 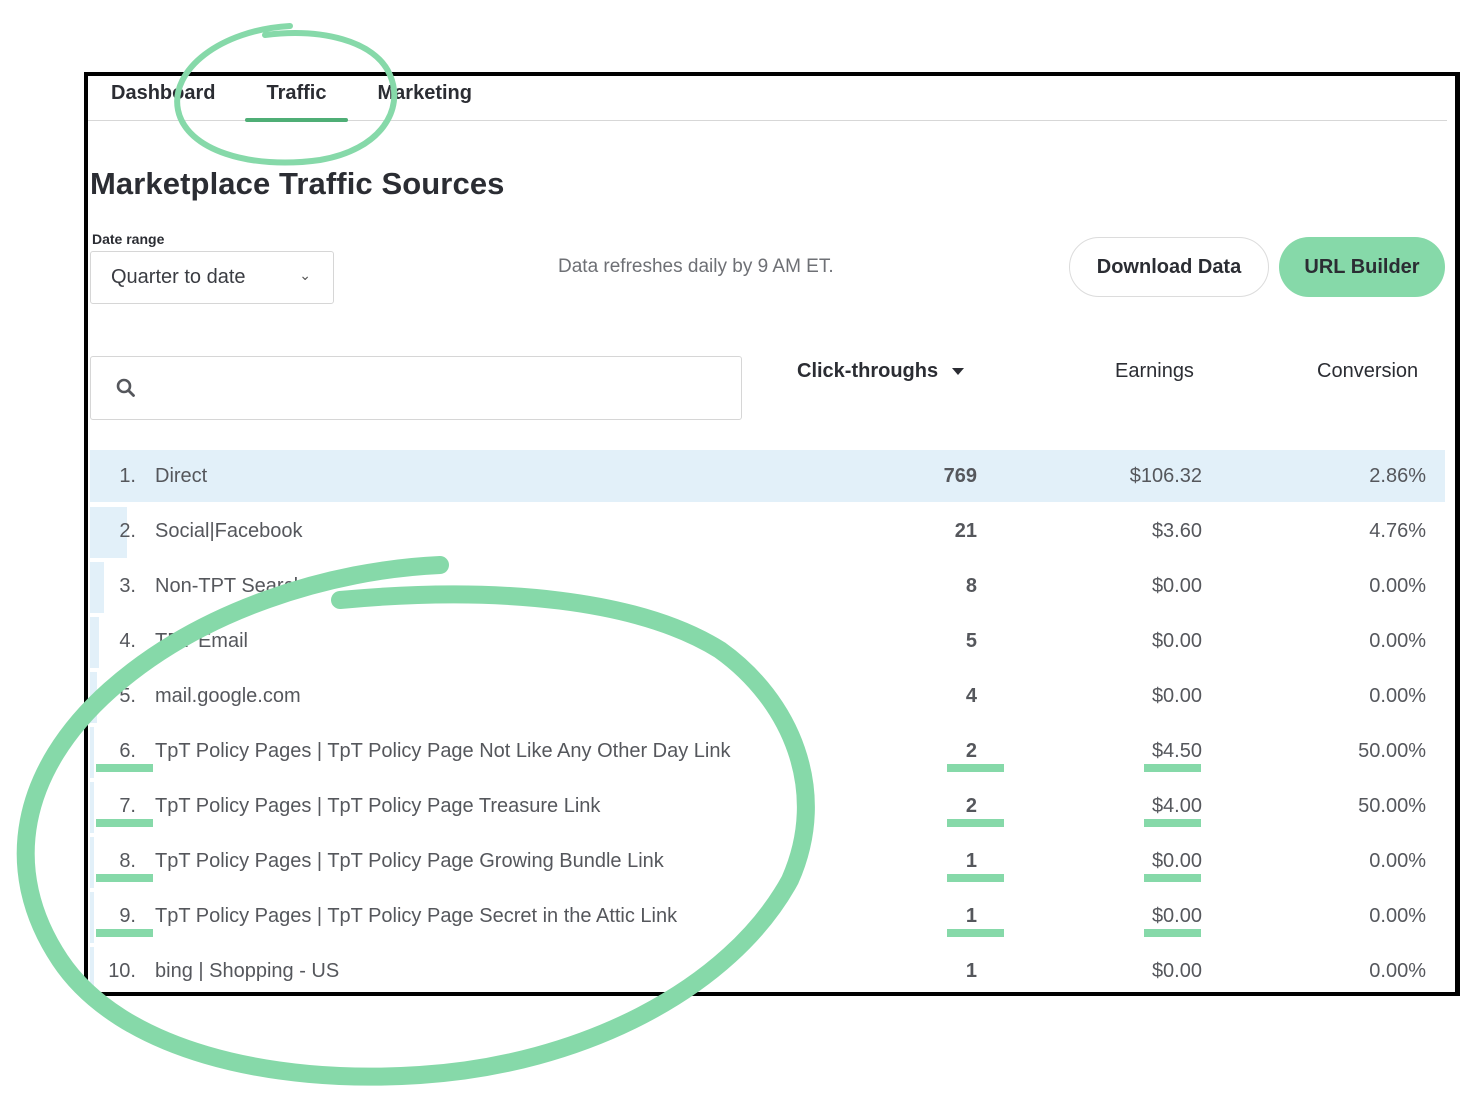 What do you see at coordinates (1397, 476) in the screenshot?
I see `row-conversion: 2.86%` at bounding box center [1397, 476].